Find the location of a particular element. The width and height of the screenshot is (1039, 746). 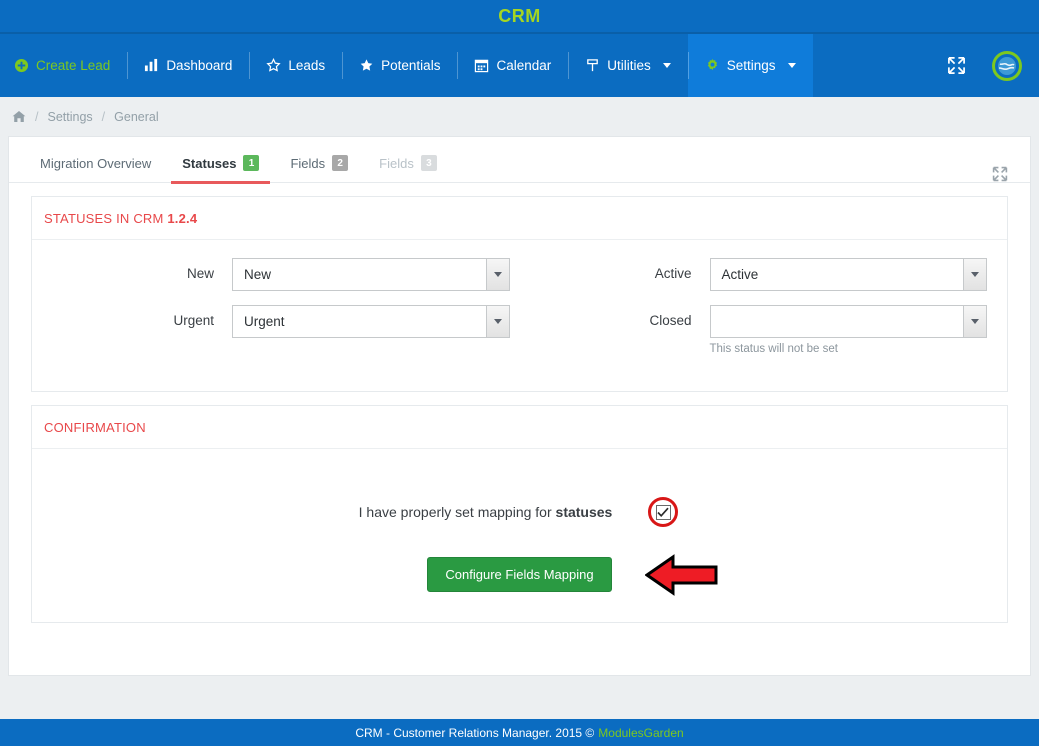

tab-statuses: Statuses 1 is located at coordinates (221, 169).